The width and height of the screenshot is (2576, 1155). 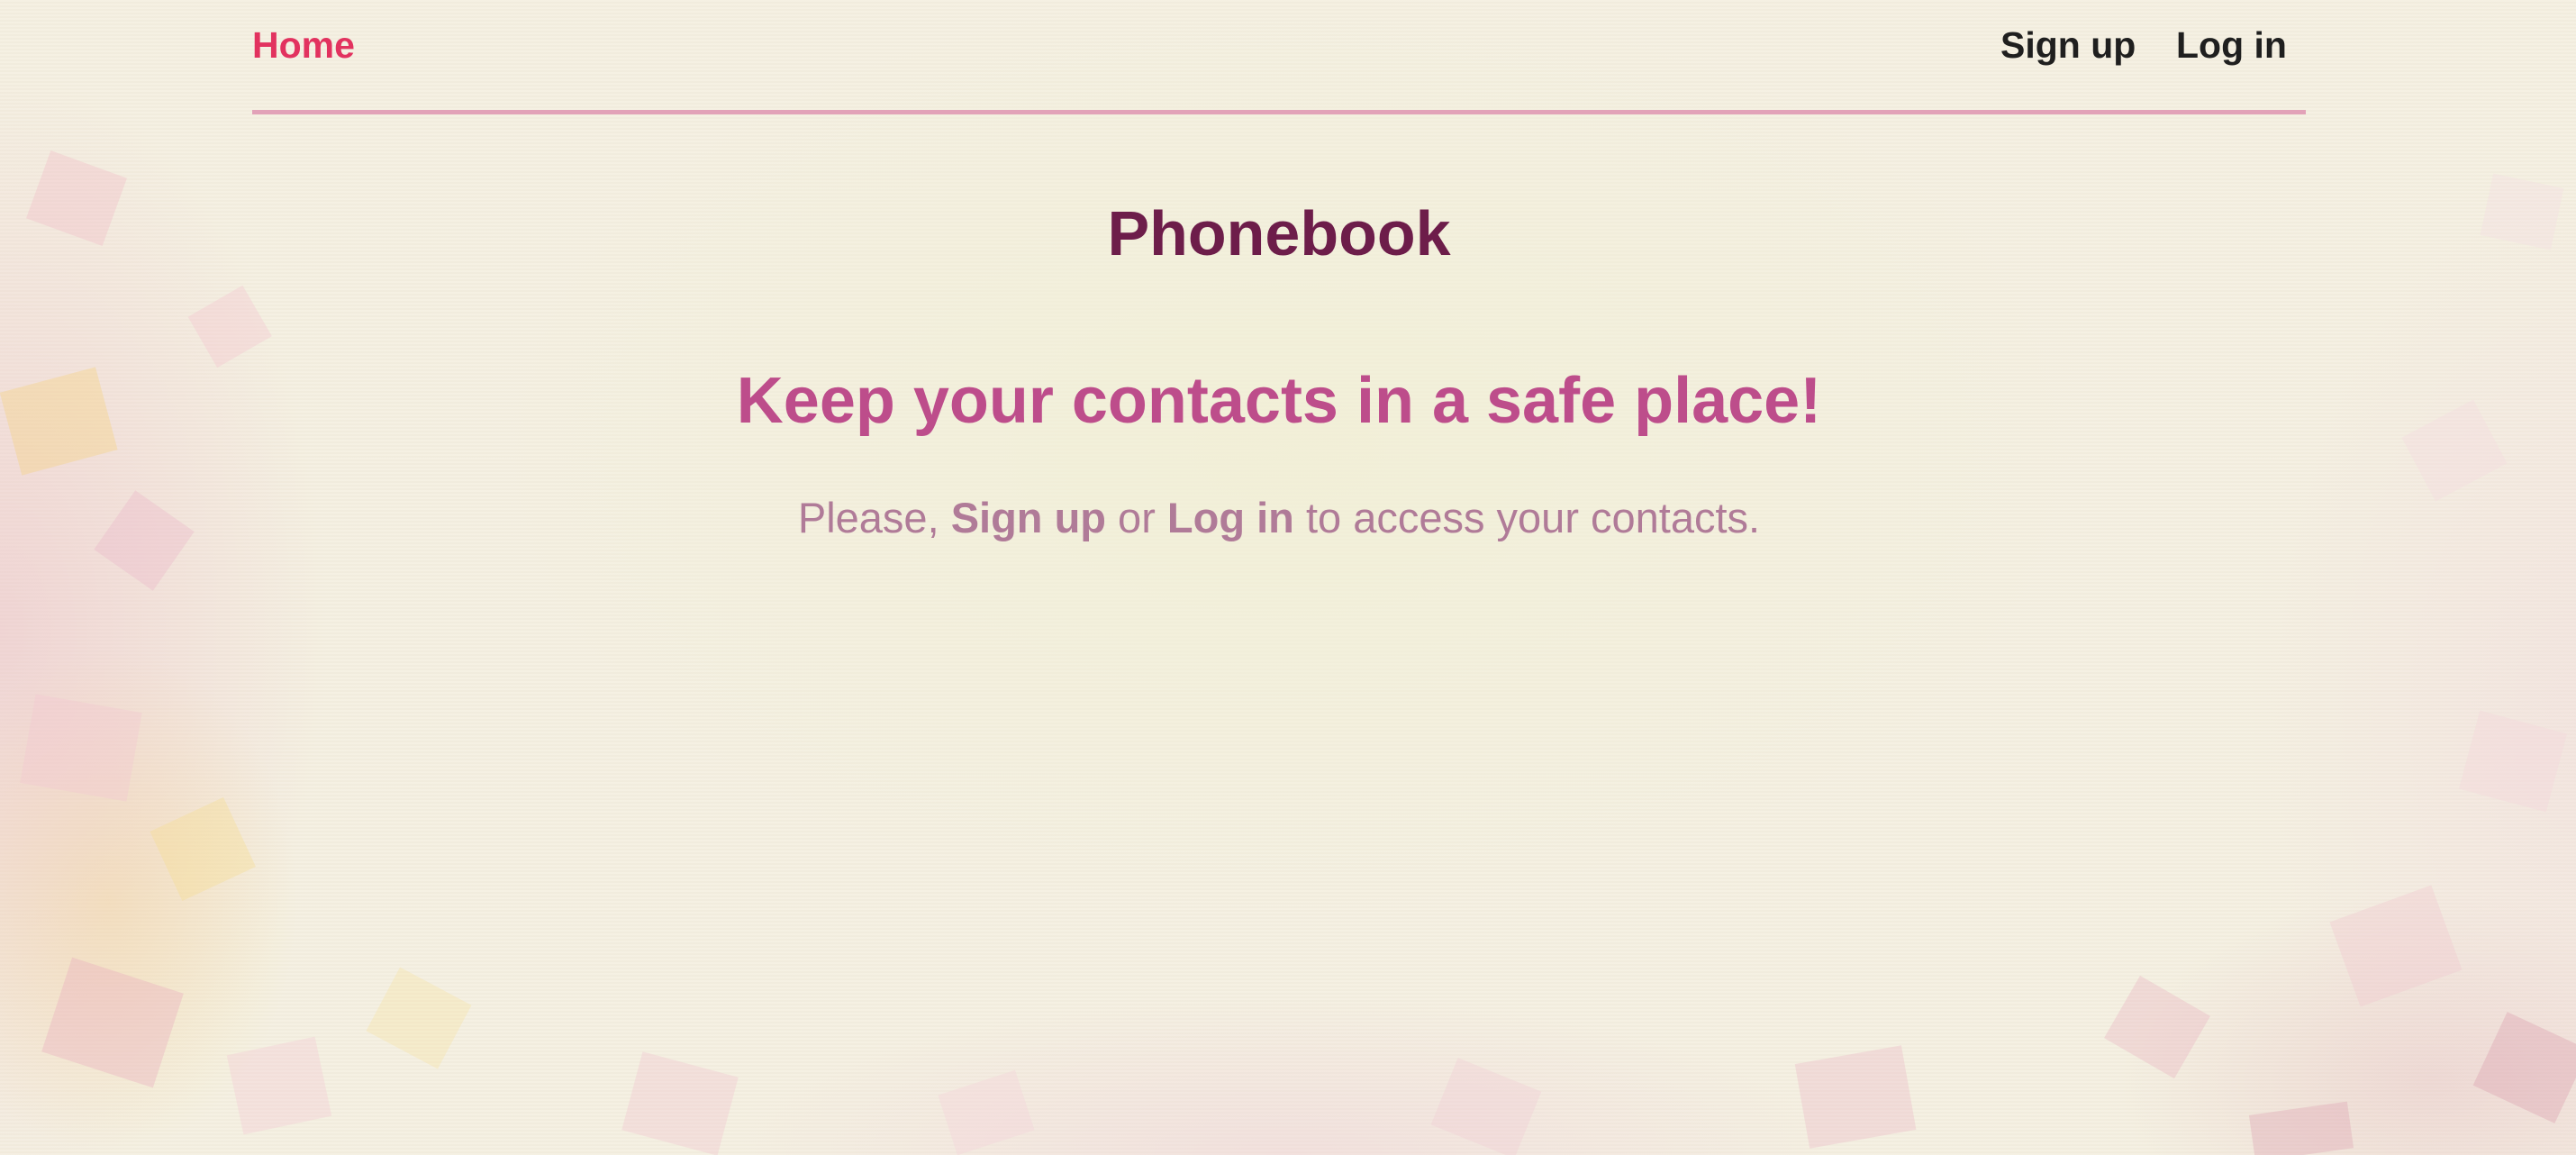 I want to click on prompt-login-link: Log in, so click(x=1230, y=517).